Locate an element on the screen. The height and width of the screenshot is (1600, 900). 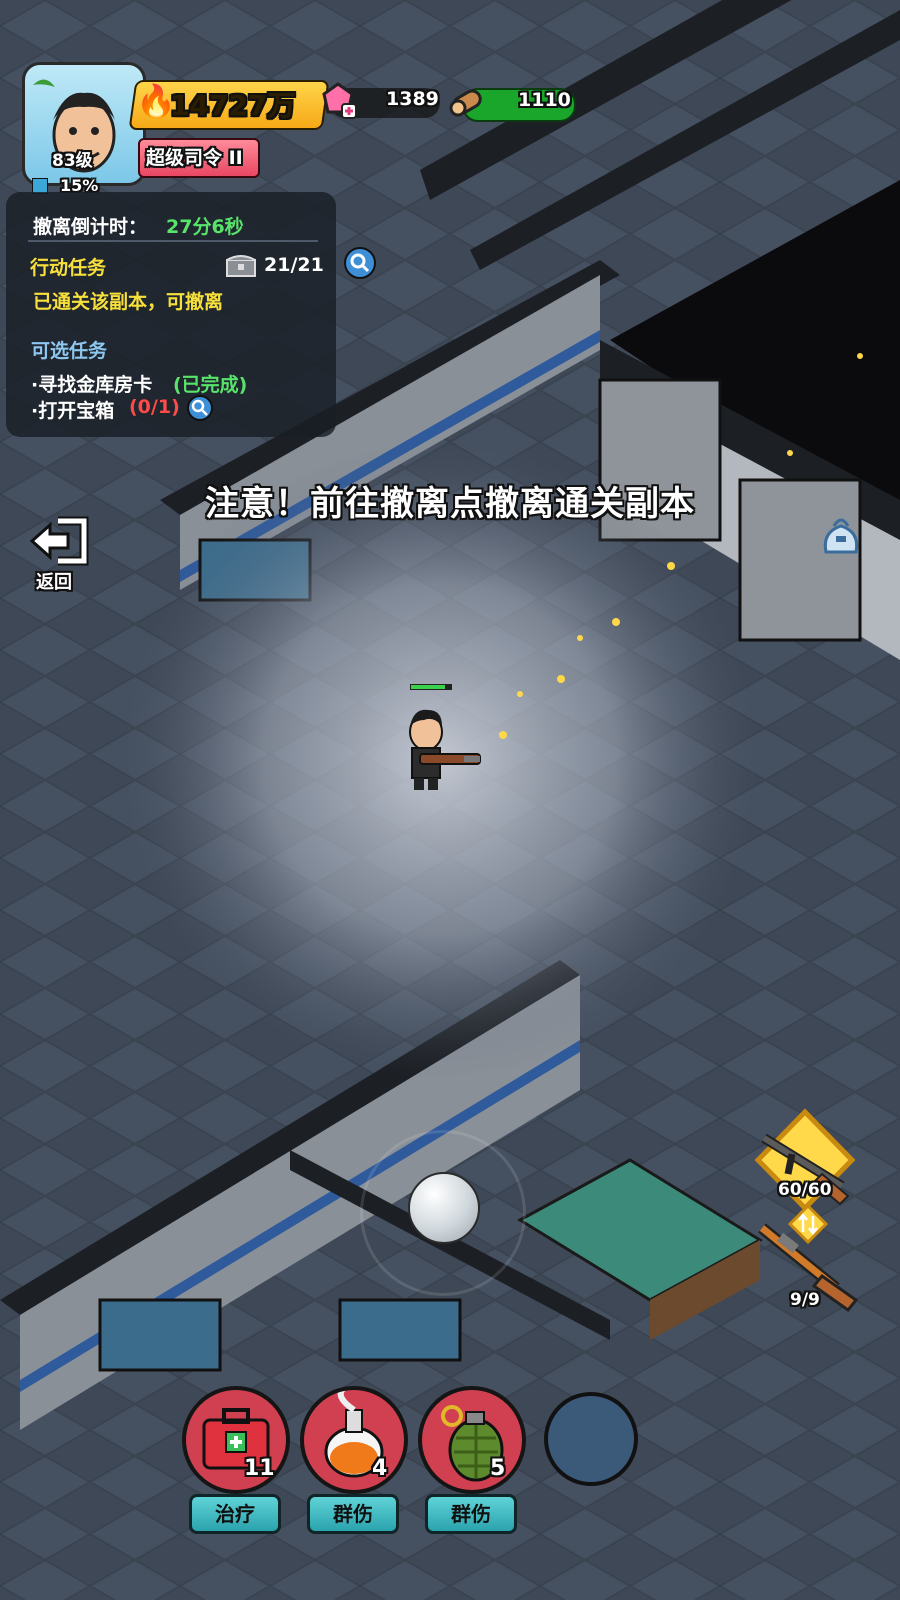
skill-aoe-2-label: 群伤 is located at coordinates (471, 1514).